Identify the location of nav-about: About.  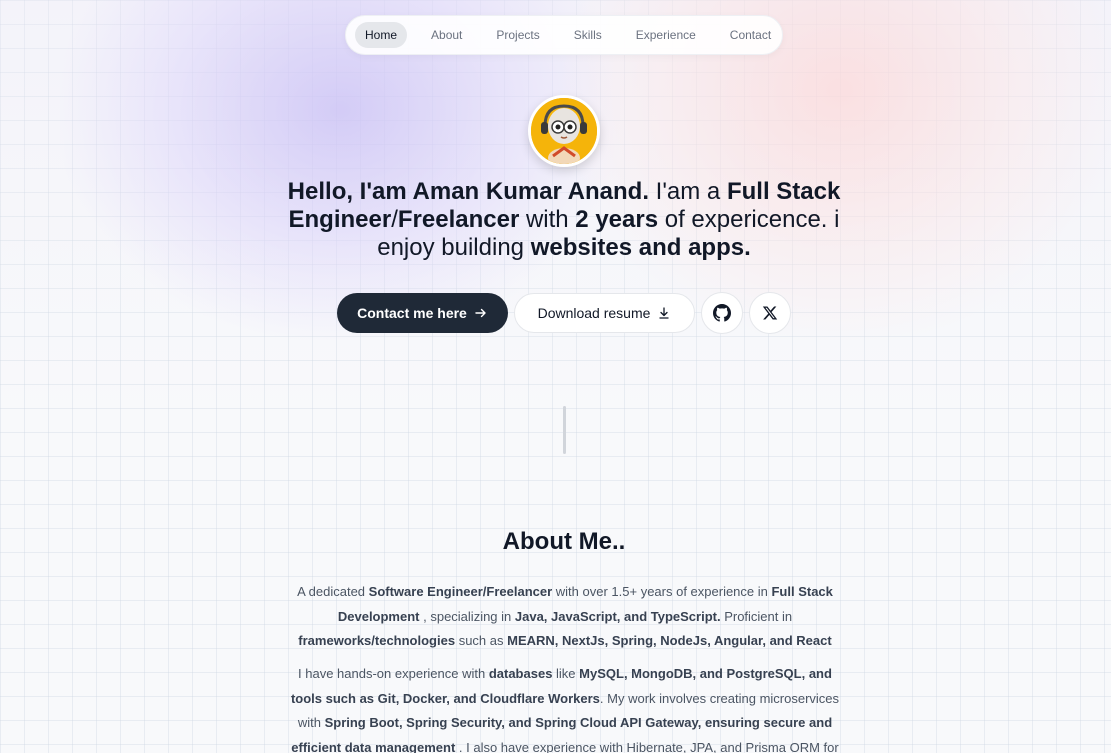
(446, 35).